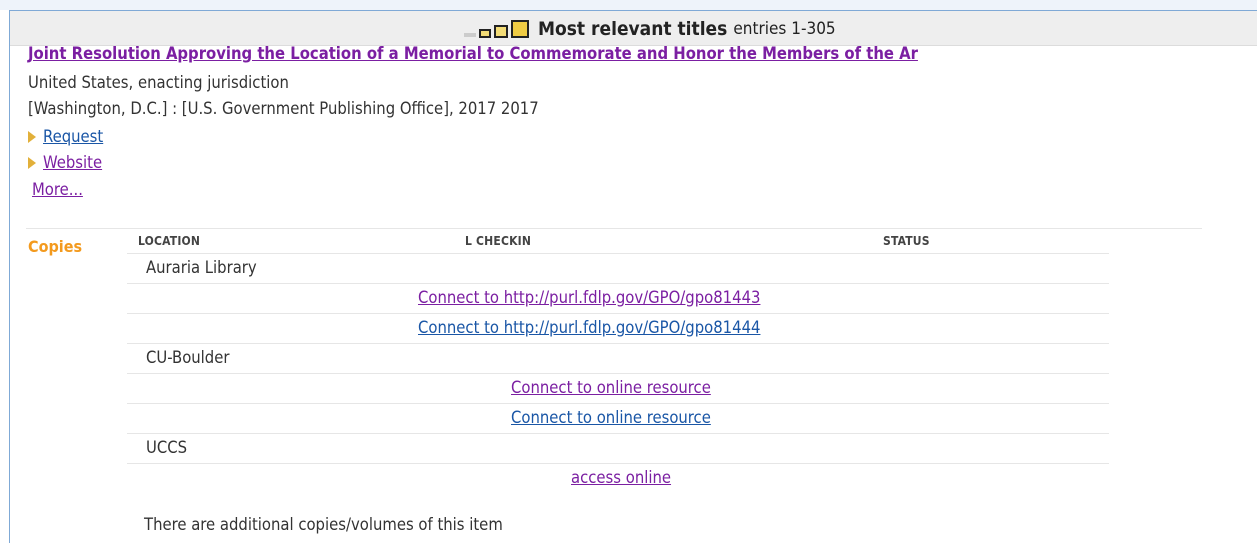  I want to click on resource-link: access online, so click(621, 477).